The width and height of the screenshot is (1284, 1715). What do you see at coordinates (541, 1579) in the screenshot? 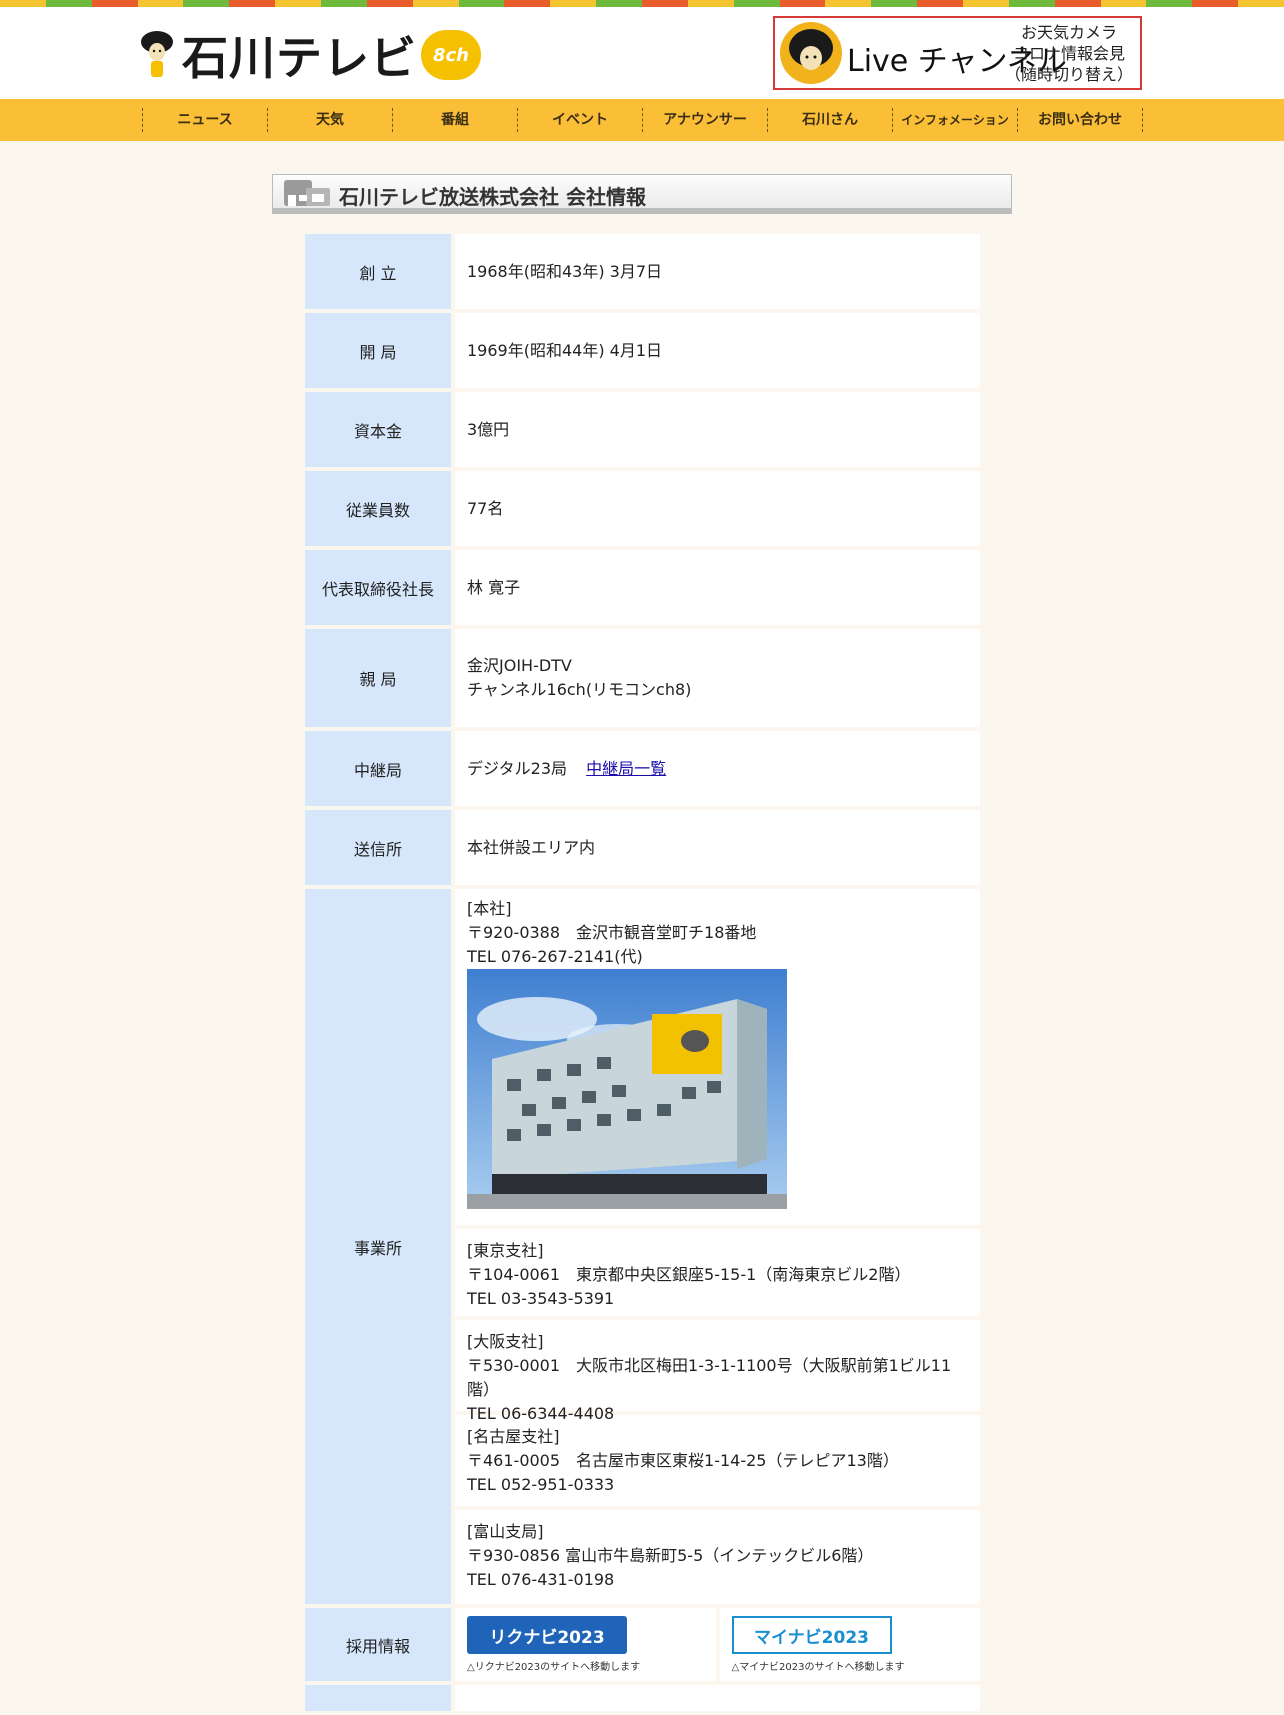
I see `office-toyama-tel: TEL 076-431-0198` at bounding box center [541, 1579].